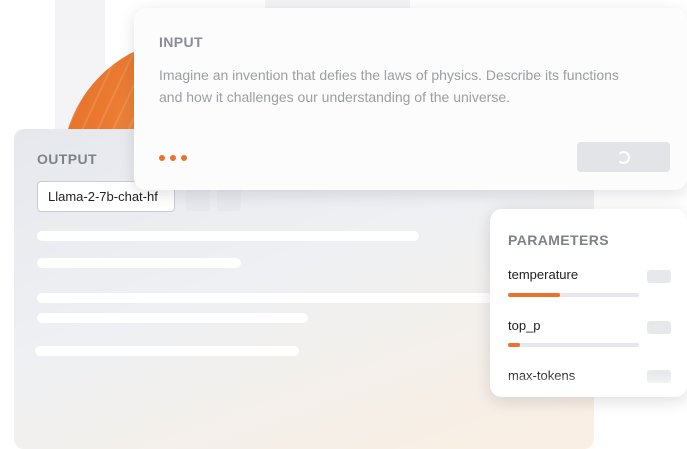  I want to click on model-selector-value: Llama-2-7b-chat-hf, so click(103, 196).